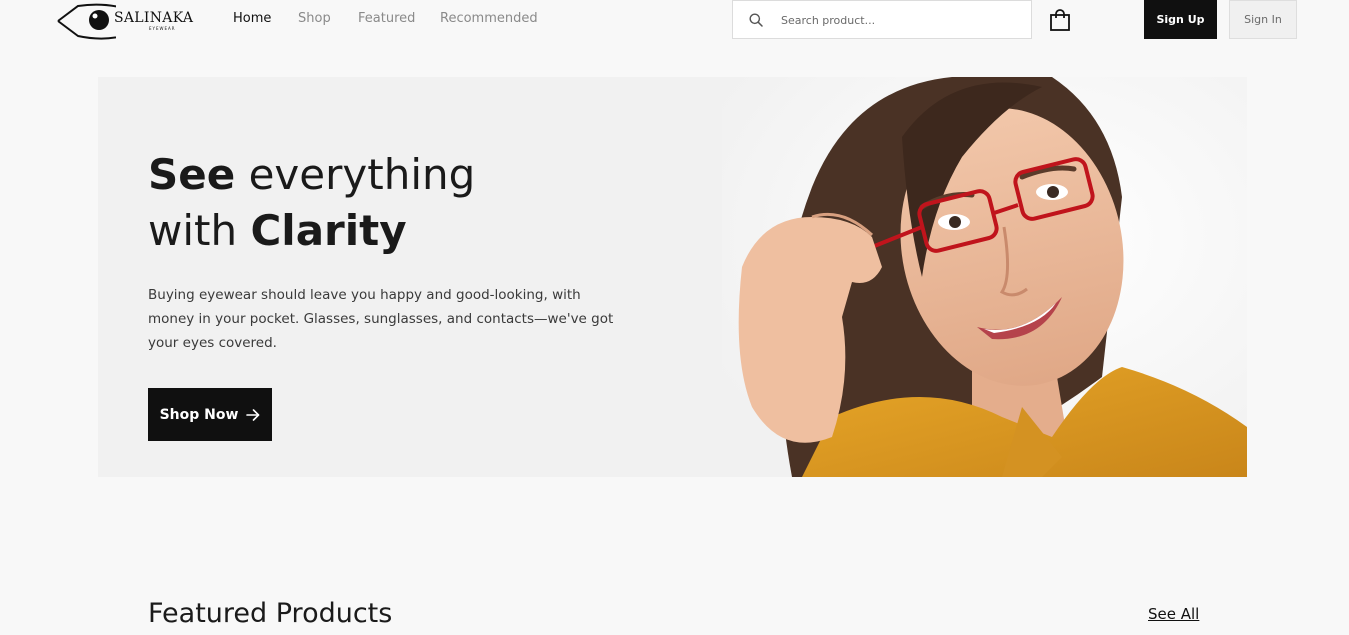 This screenshot has height=635, width=1349. Describe the element at coordinates (1263, 19) in the screenshot. I see `sign-in-button: Sign In` at that location.